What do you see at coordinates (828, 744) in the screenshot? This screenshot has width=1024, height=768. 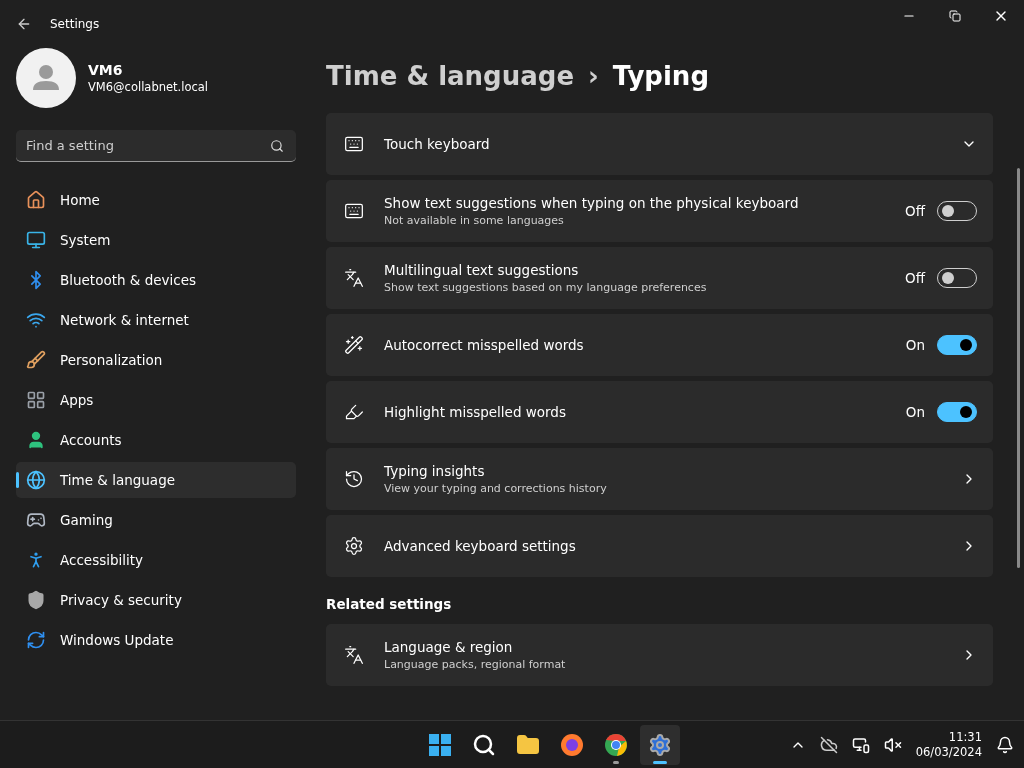 I see `cloud-off-icon` at bounding box center [828, 744].